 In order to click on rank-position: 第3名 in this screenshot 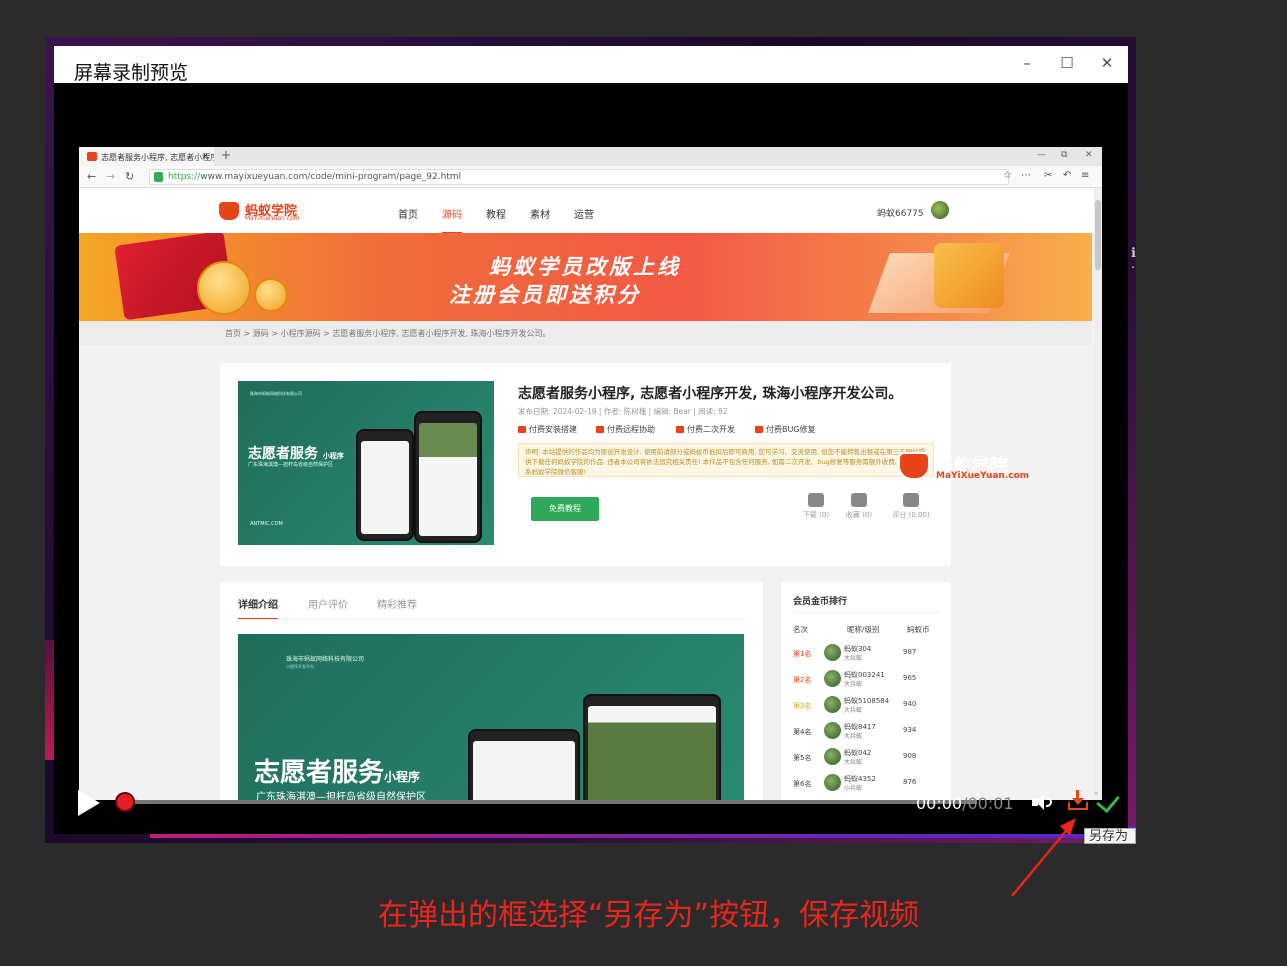, I will do `click(802, 706)`.